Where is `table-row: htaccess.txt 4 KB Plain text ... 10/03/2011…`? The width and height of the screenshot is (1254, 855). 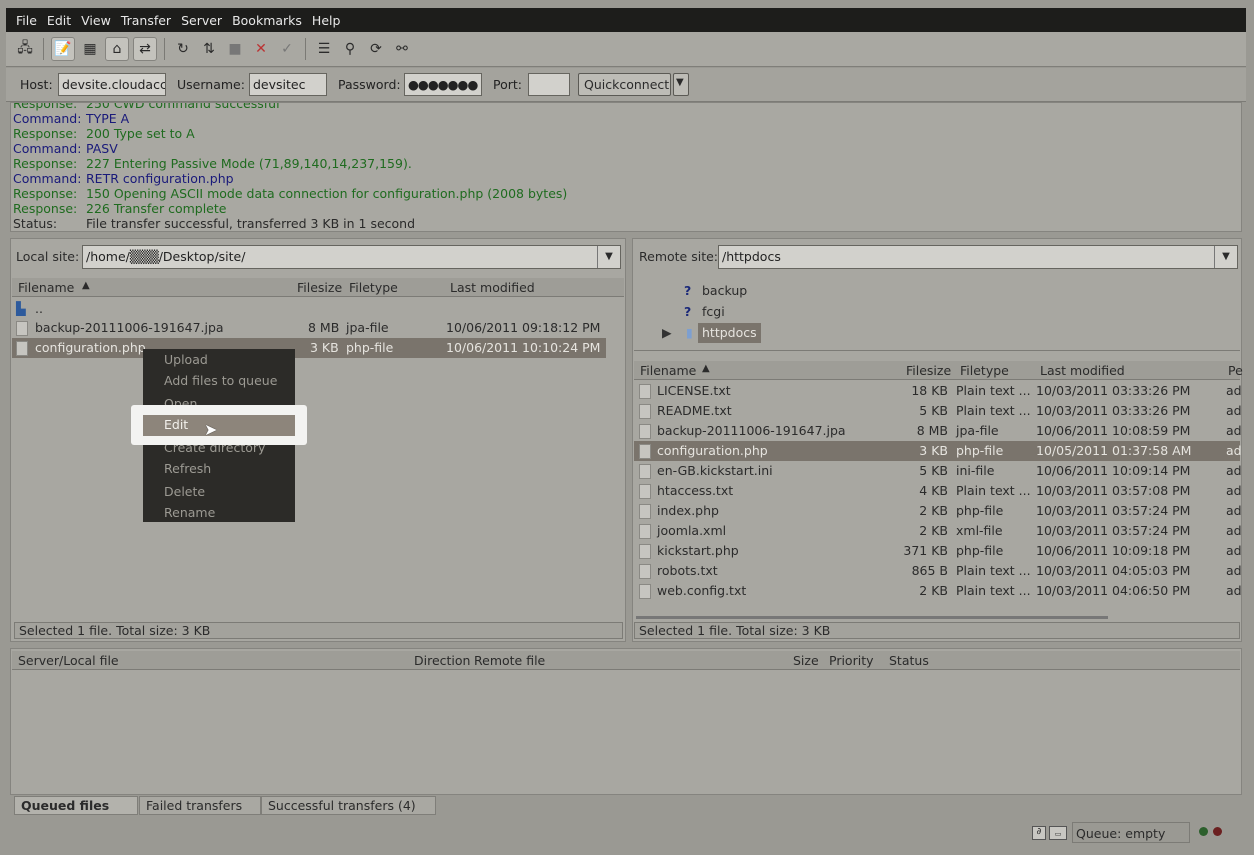 table-row: htaccess.txt 4 KB Plain text ... 10/03/2011… is located at coordinates (938, 491).